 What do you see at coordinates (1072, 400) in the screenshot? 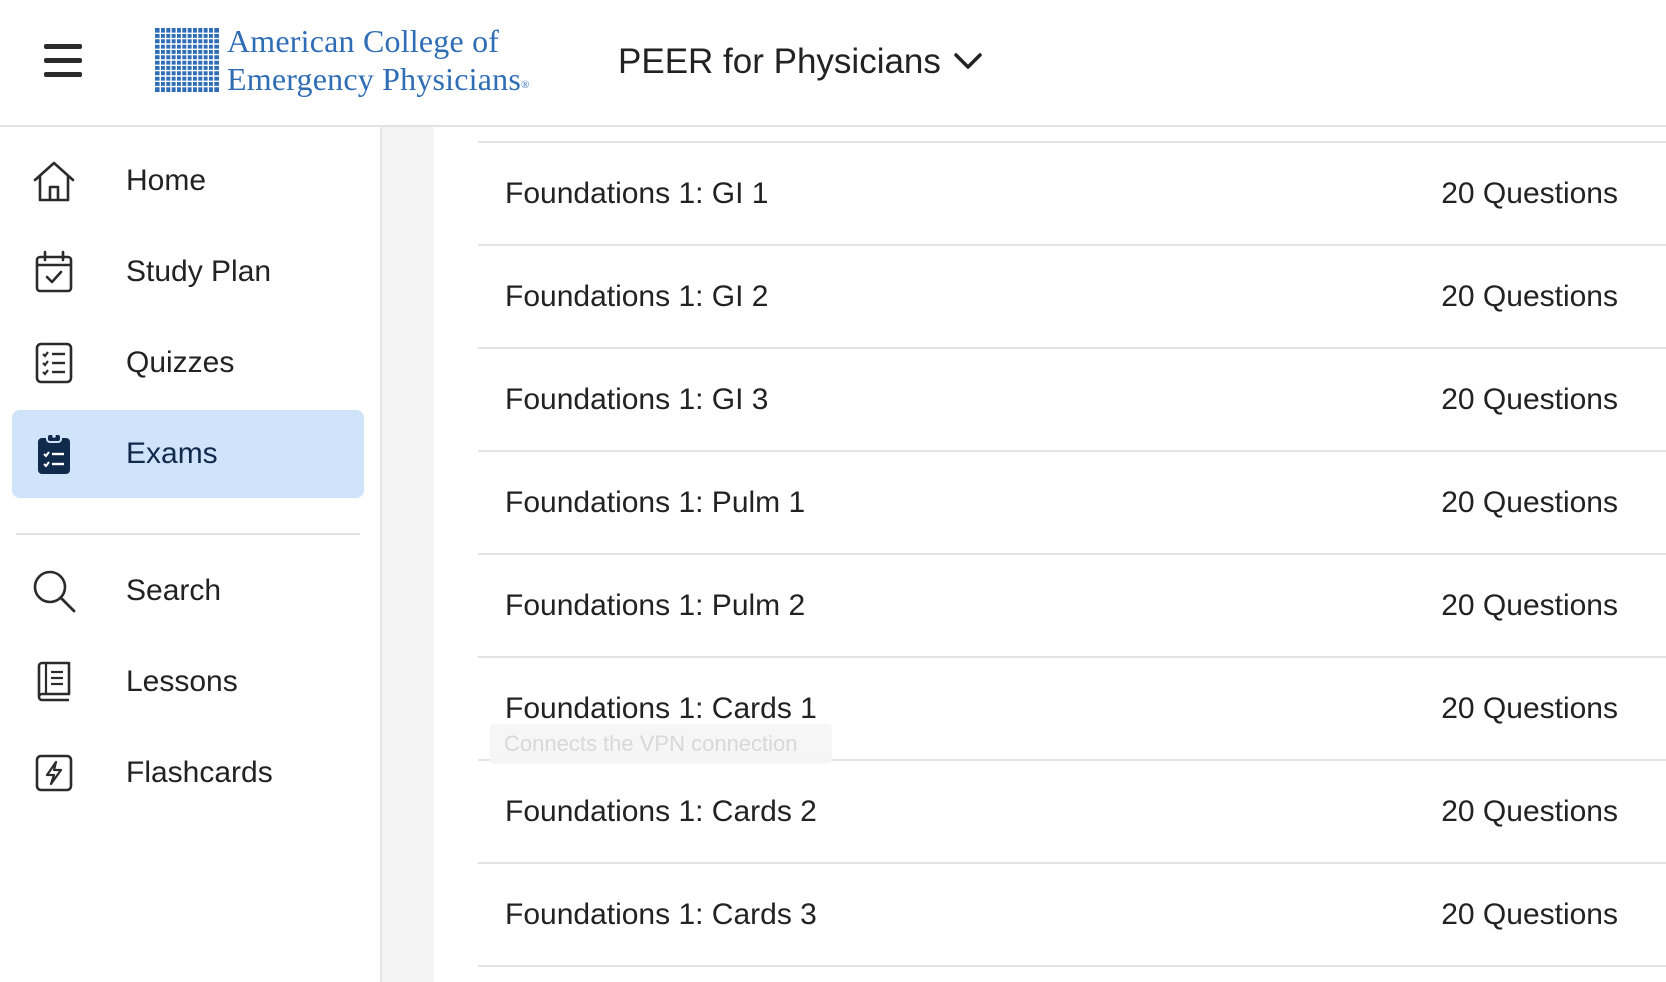
I see `exam-row: Foundations 1: GI 3 20 Questions` at bounding box center [1072, 400].